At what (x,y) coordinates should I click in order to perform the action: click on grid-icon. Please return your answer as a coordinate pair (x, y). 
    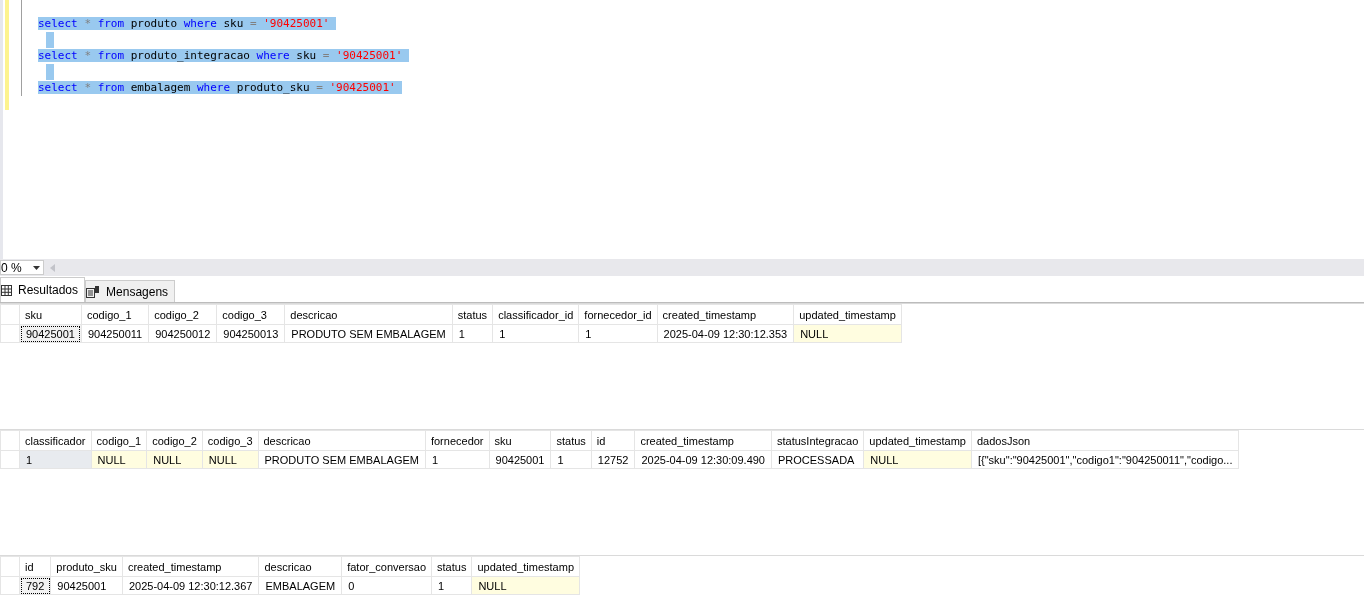
    Looking at the image, I should click on (6, 290).